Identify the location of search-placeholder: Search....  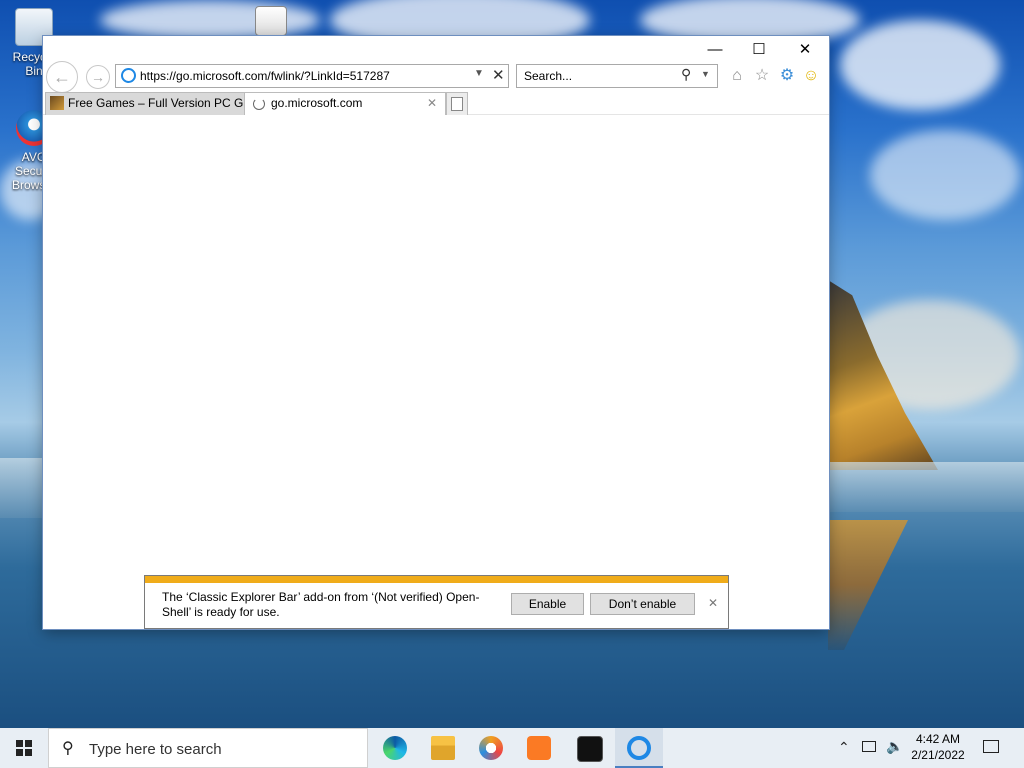
(548, 76).